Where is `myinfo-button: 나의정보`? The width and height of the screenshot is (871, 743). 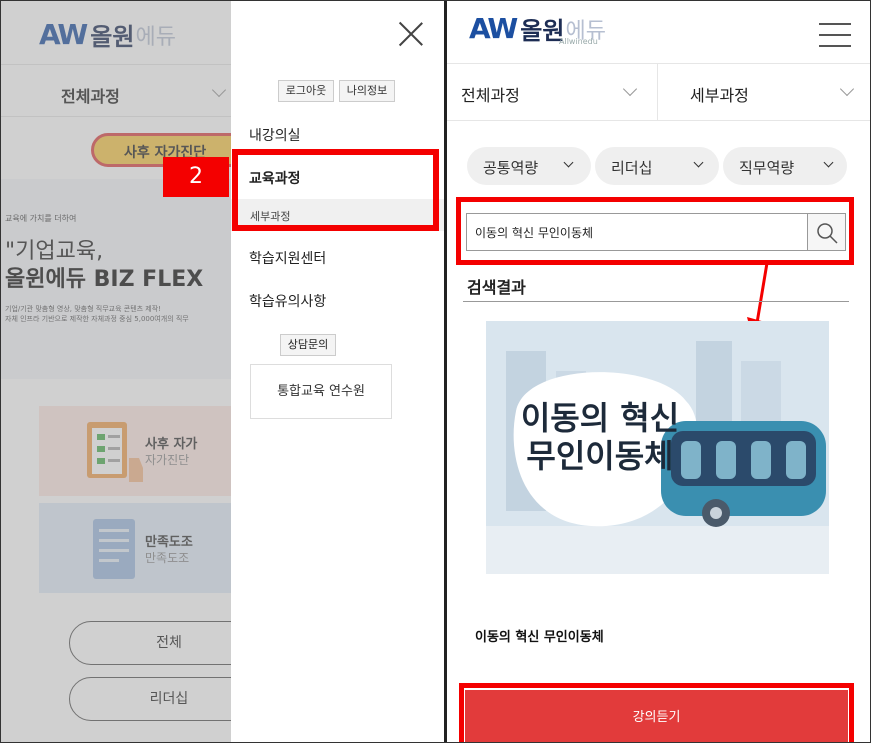 myinfo-button: 나의정보 is located at coordinates (367, 91).